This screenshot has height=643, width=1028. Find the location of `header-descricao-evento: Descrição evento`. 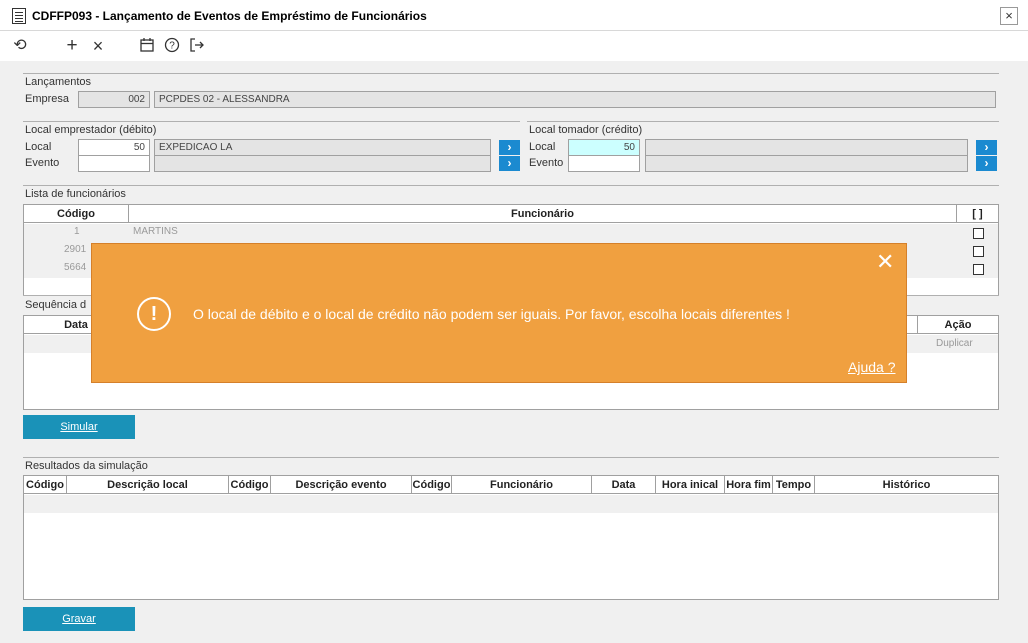

header-descricao-evento: Descrição evento is located at coordinates (341, 485).